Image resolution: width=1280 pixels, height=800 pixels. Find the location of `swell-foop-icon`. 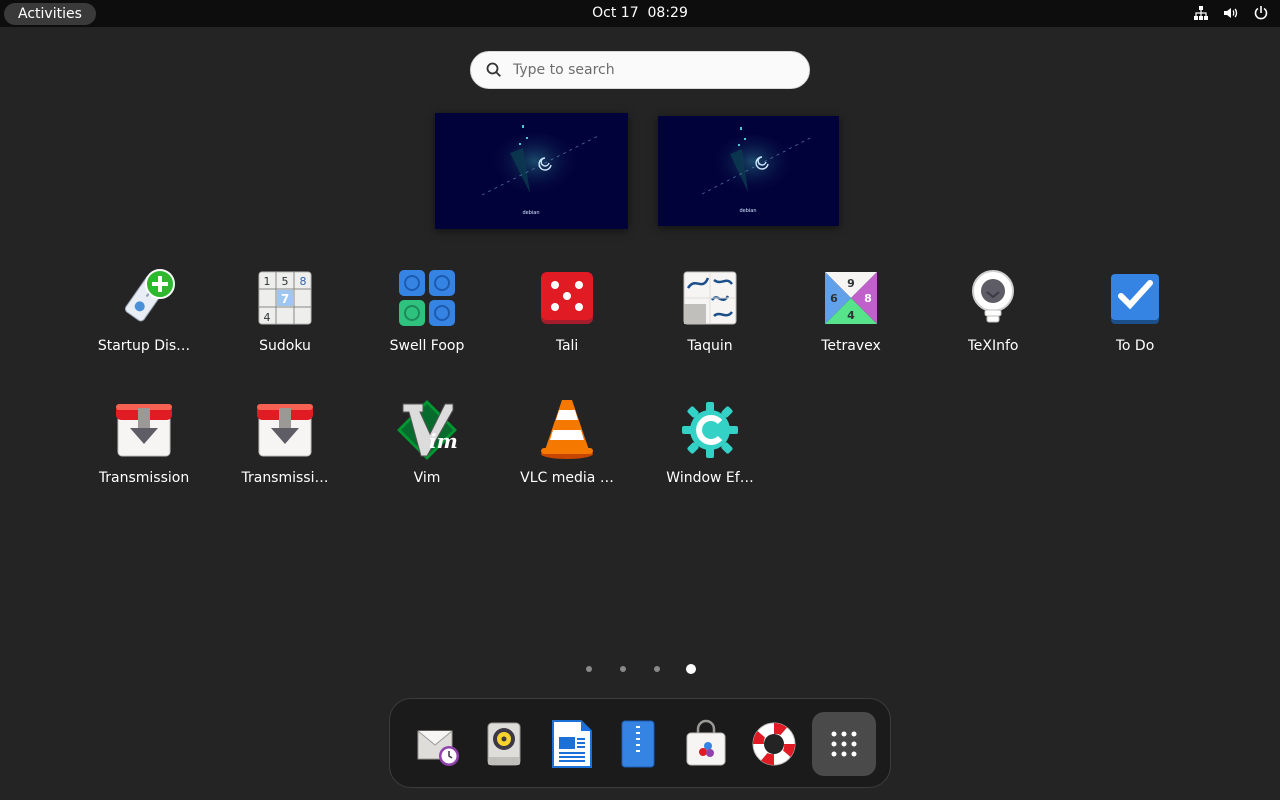

swell-foop-icon is located at coordinates (427, 298).